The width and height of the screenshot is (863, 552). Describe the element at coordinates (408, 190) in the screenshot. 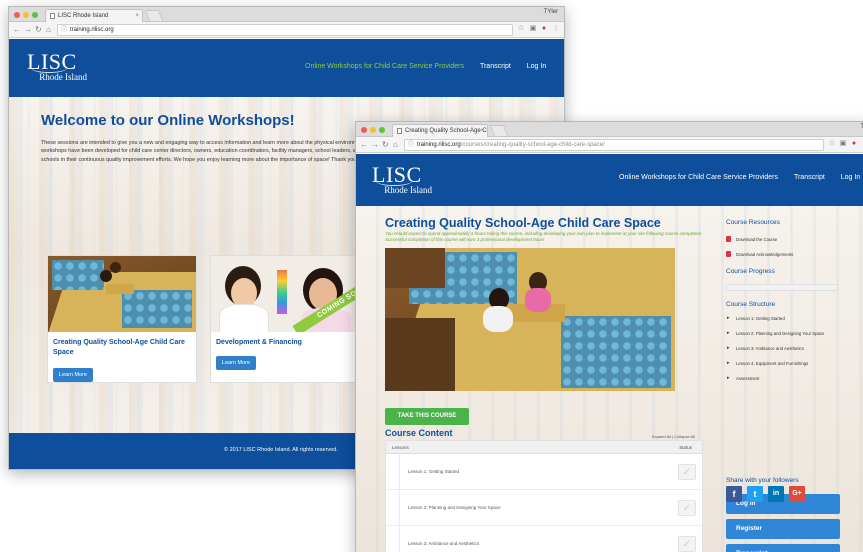

I see `logo-subtext: Rhode Island` at that location.